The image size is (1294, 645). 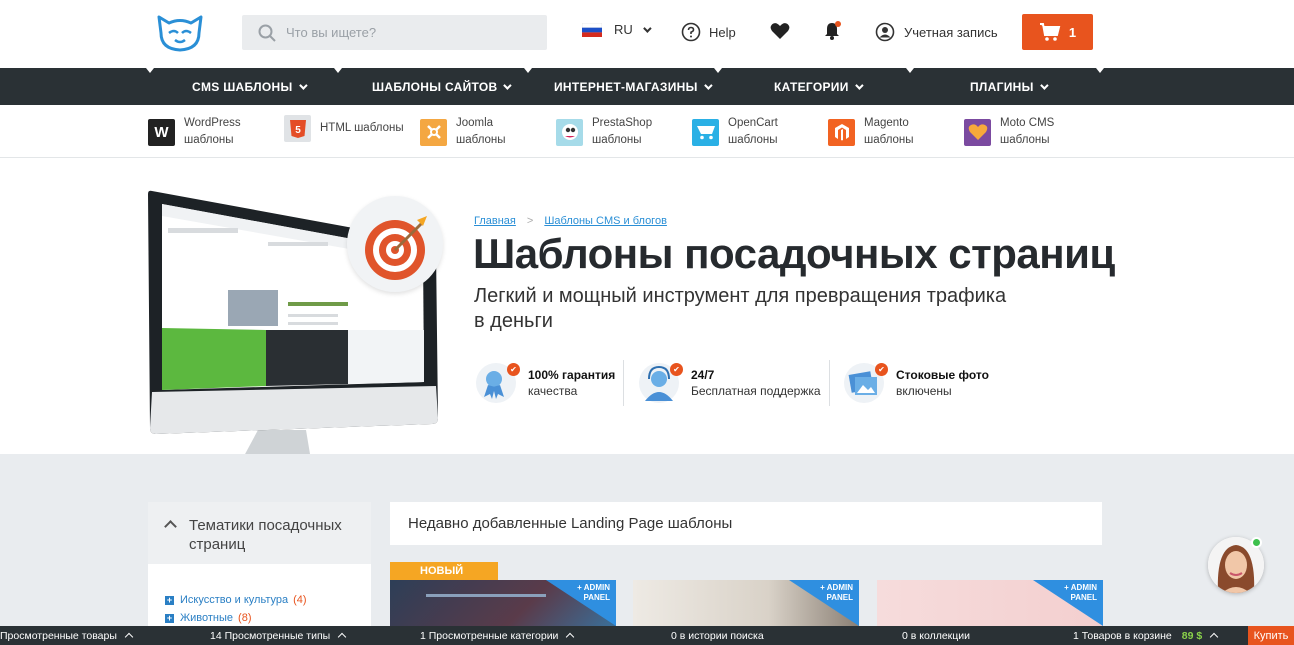 What do you see at coordinates (270, 635) in the screenshot?
I see `viewed-types-label: 14 Просмотренные типы` at bounding box center [270, 635].